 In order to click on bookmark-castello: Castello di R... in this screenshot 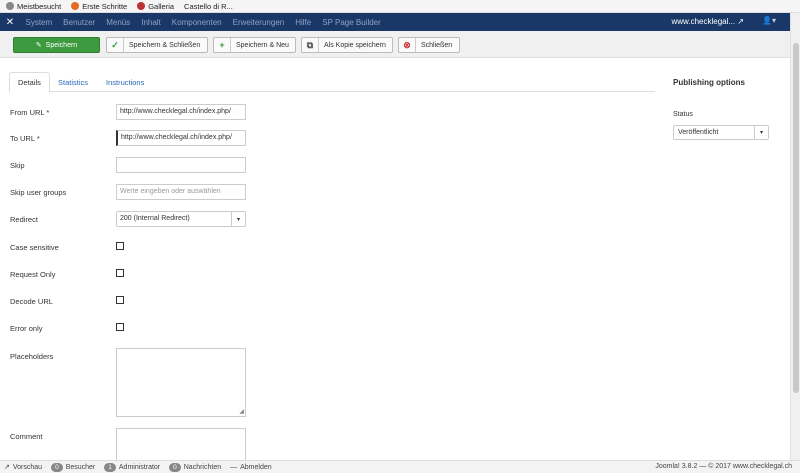, I will do `click(208, 6)`.